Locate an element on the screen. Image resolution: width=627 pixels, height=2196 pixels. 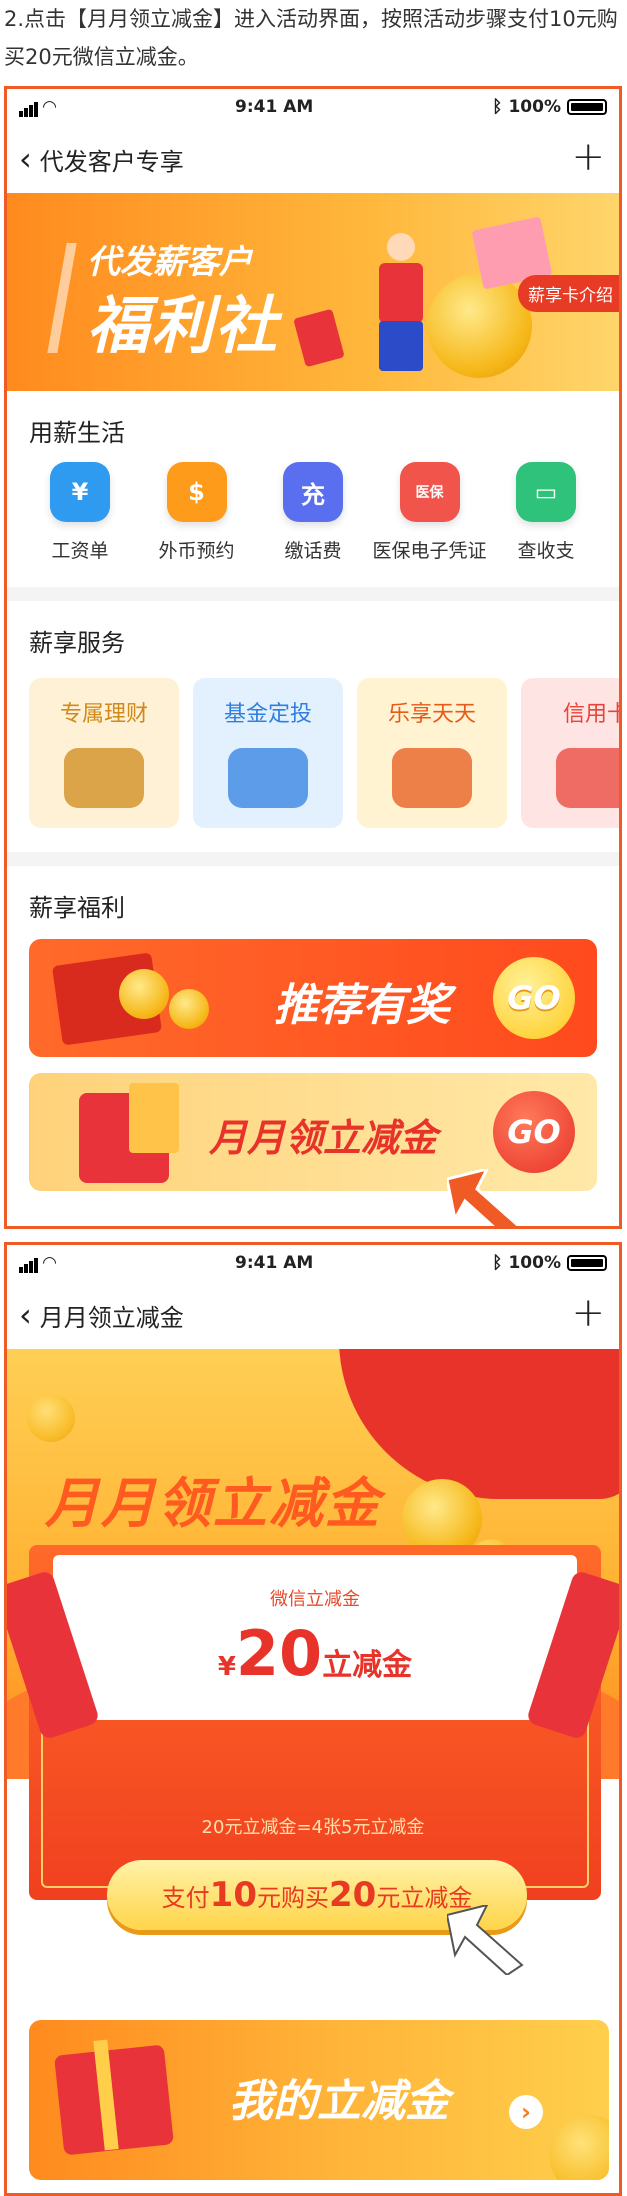
section-title-service: 薪享服务 is located at coordinates (77, 643).